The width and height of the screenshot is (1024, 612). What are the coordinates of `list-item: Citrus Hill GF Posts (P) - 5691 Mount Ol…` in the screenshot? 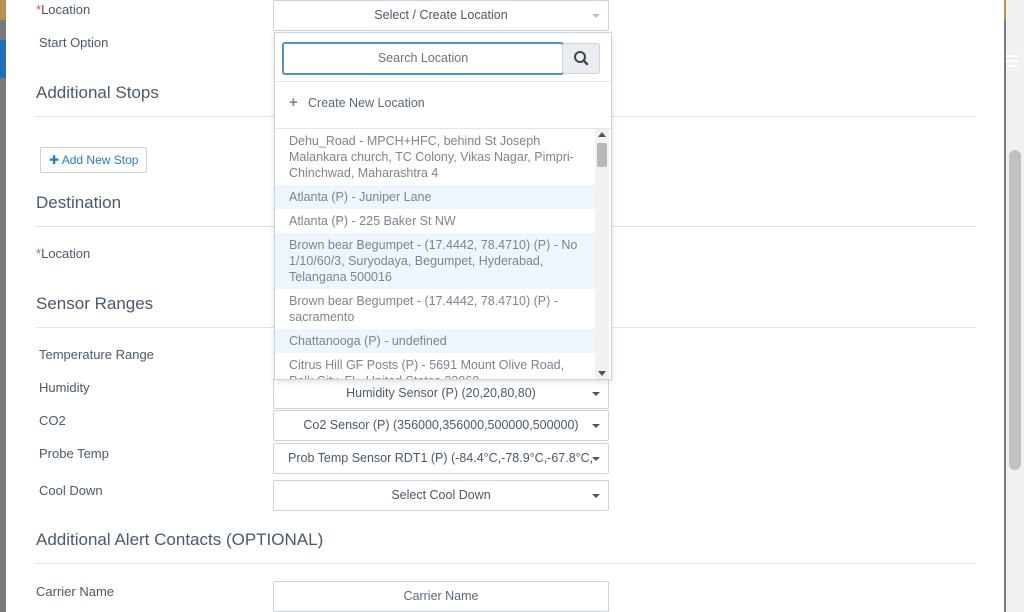 It's located at (435, 366).